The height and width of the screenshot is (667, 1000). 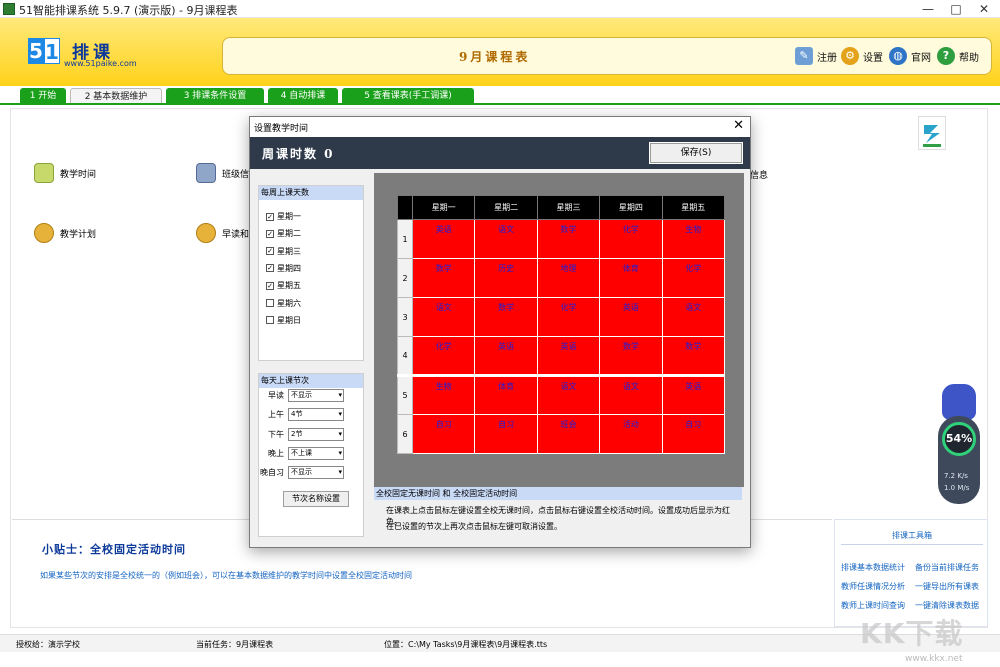 What do you see at coordinates (283, 285) in the screenshot?
I see `day-checkbox: ✓ 星期五` at bounding box center [283, 285].